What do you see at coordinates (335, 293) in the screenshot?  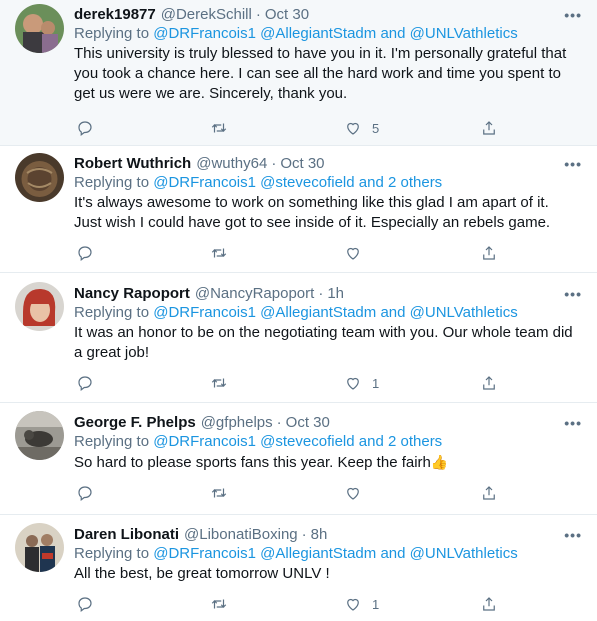 I see `timestamp: 1h` at bounding box center [335, 293].